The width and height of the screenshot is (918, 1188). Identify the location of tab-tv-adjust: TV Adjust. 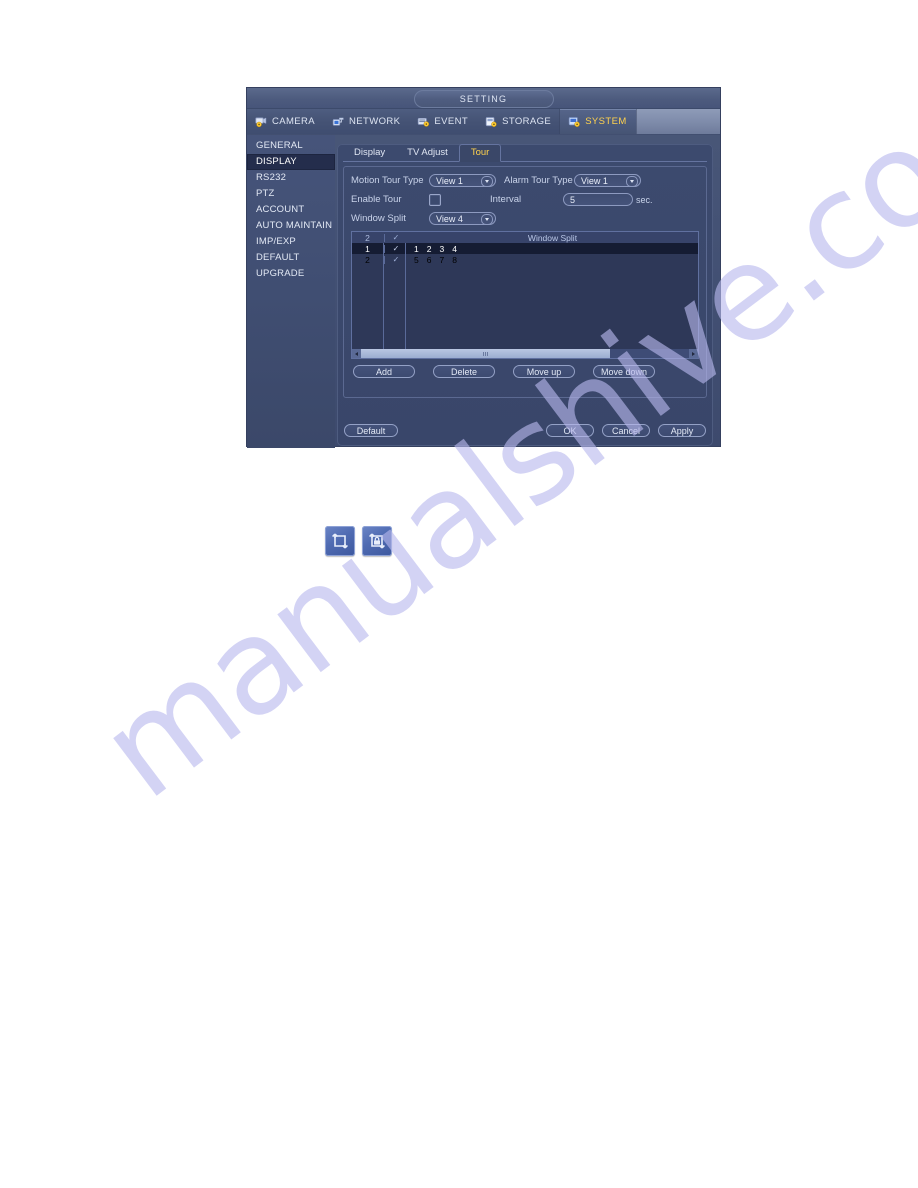
(427, 153).